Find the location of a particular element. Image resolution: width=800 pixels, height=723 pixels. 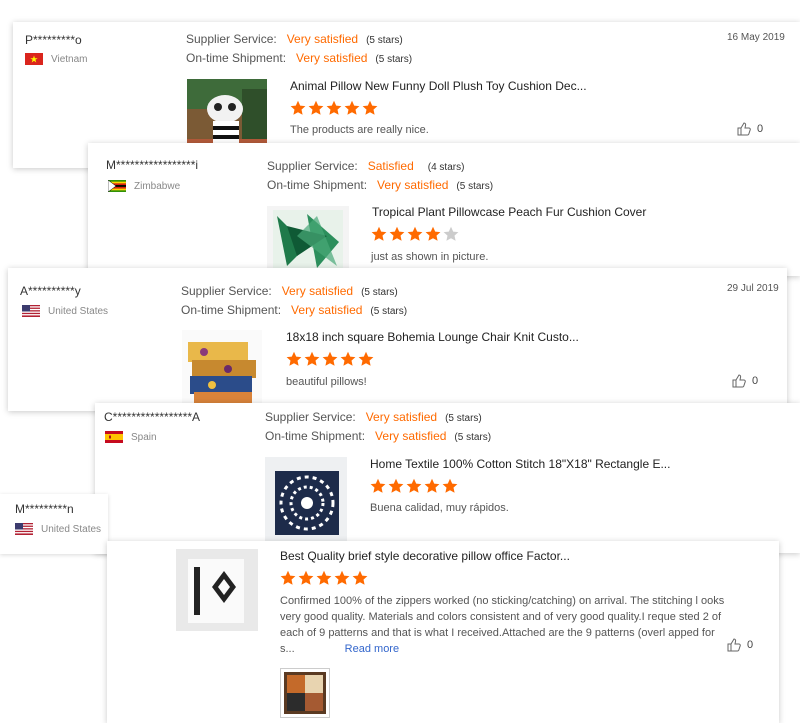

reviewer-country: Vietnam is located at coordinates (56, 59).